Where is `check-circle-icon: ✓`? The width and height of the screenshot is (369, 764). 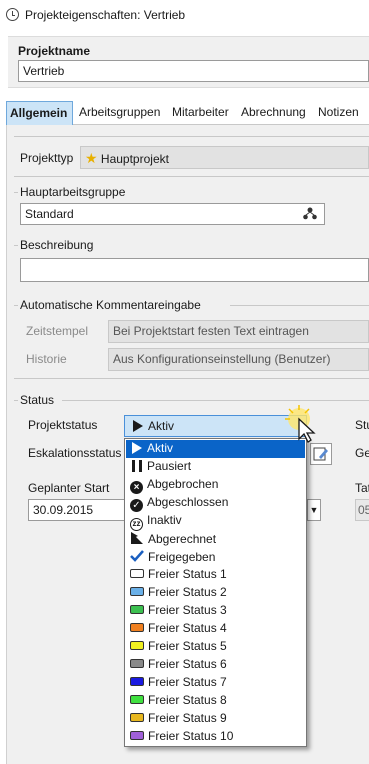
check-circle-icon: ✓ is located at coordinates (136, 505).